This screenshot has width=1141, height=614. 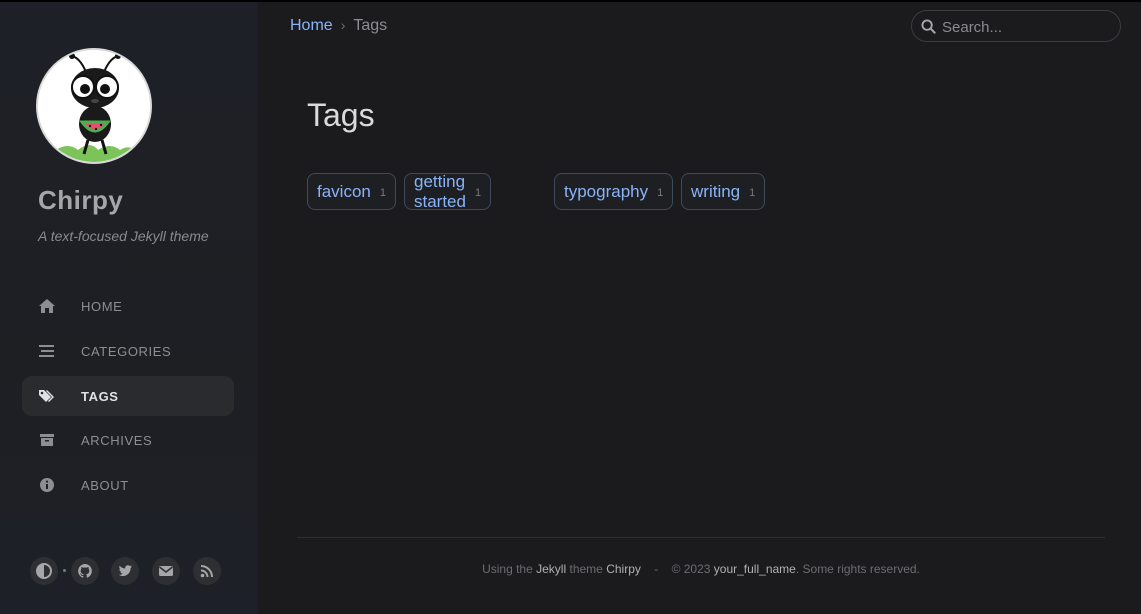 I want to click on search-box, so click(x=1016, y=26).